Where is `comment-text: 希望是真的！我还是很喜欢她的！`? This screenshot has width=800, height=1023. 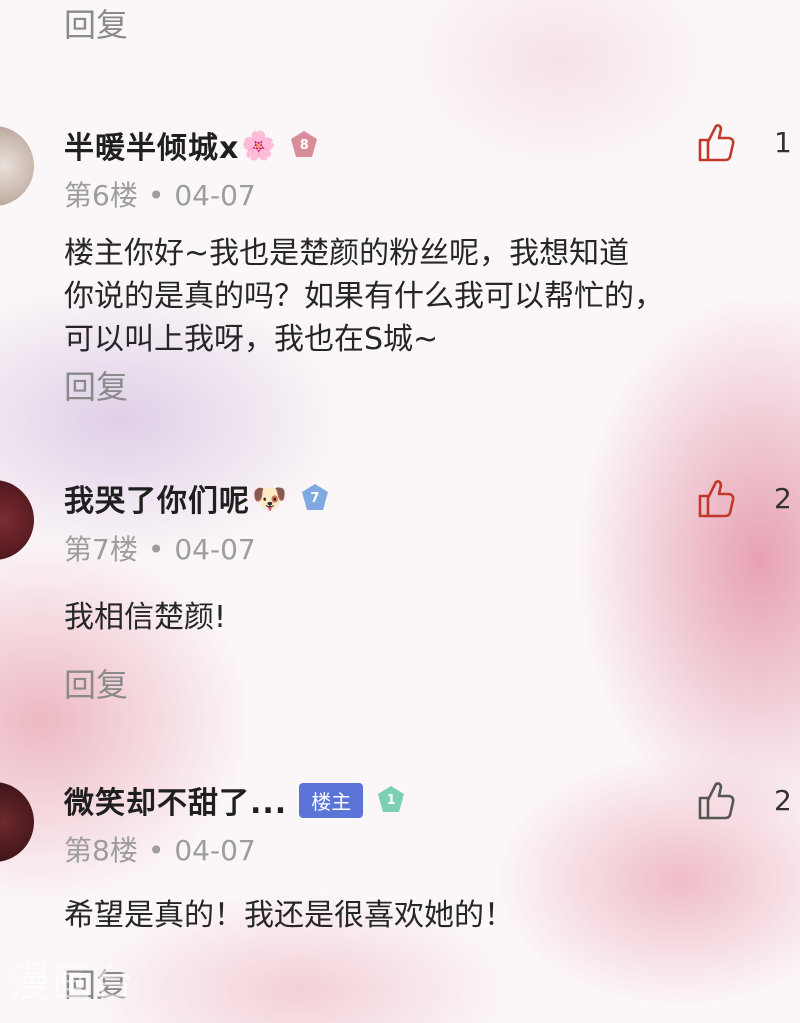
comment-text: 希望是真的！我还是很喜欢她的！ is located at coordinates (424, 915).